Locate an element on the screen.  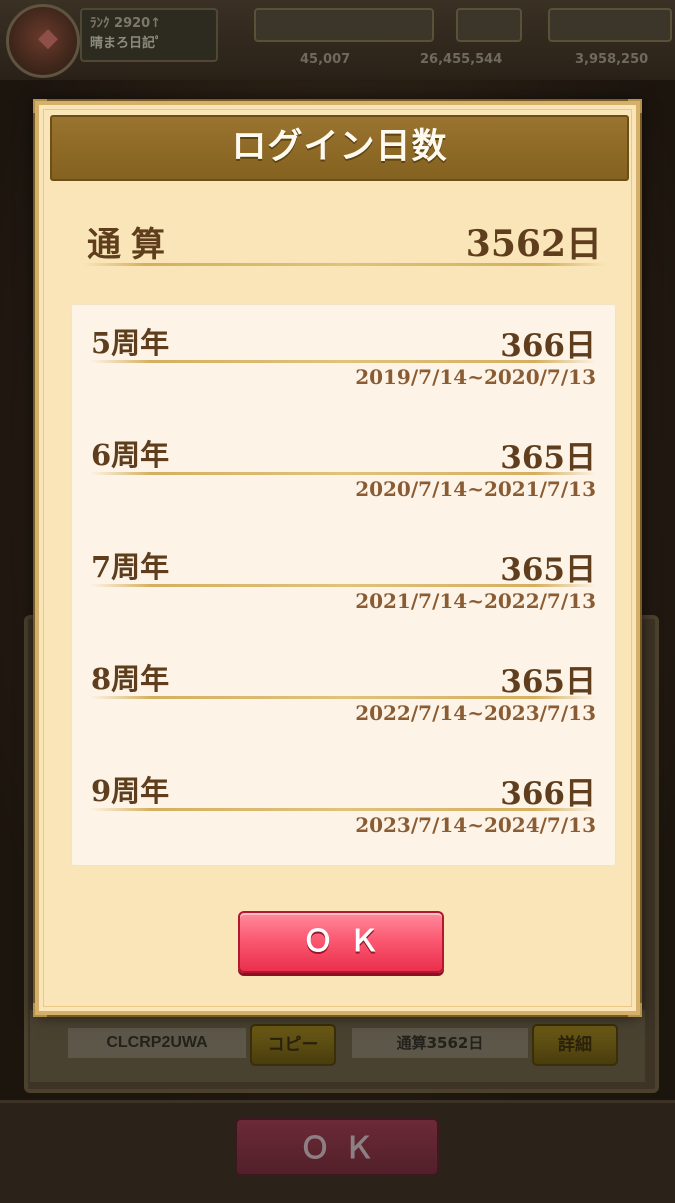
total-value: 3562日 is located at coordinates (533, 244).